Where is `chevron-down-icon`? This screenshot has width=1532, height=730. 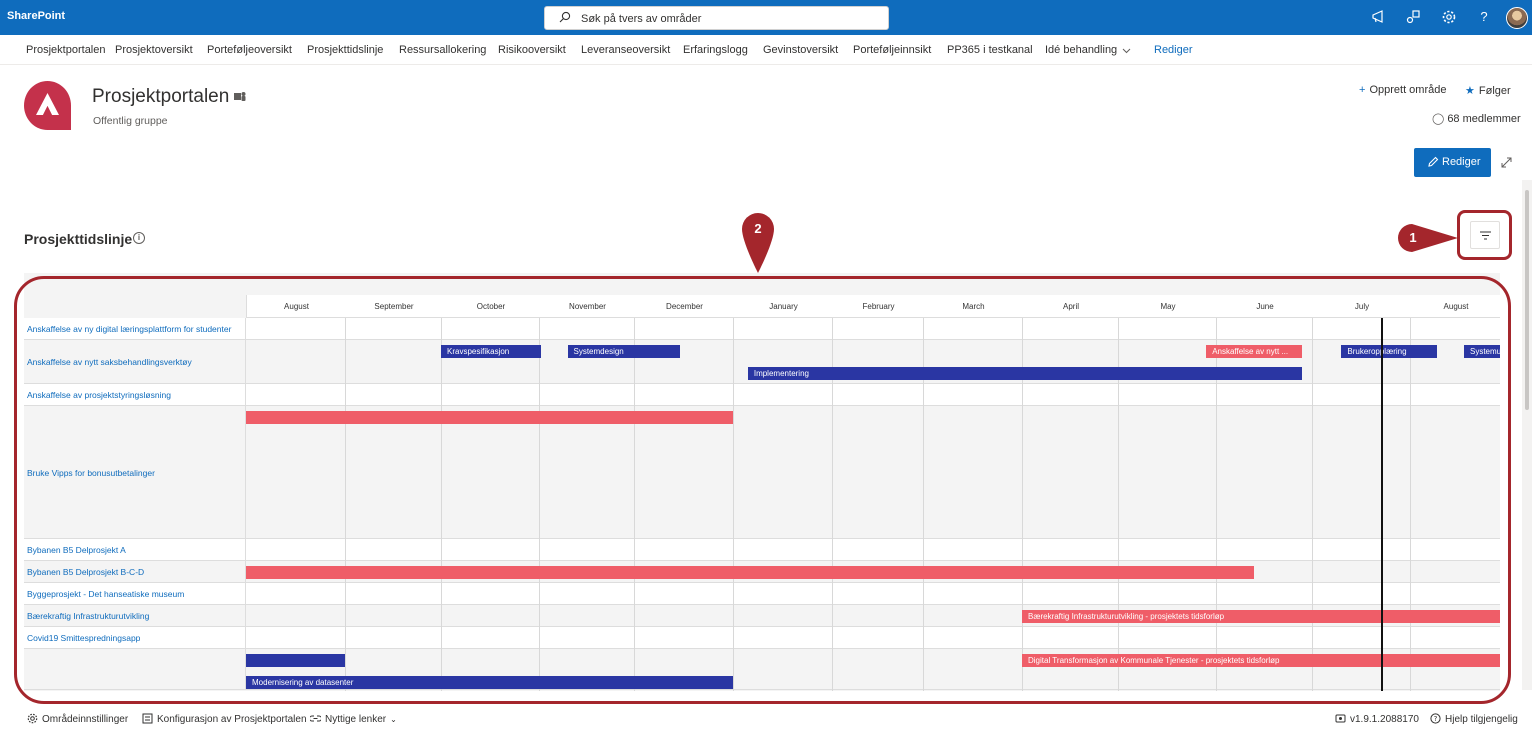
chevron-down-icon is located at coordinates (1126, 51).